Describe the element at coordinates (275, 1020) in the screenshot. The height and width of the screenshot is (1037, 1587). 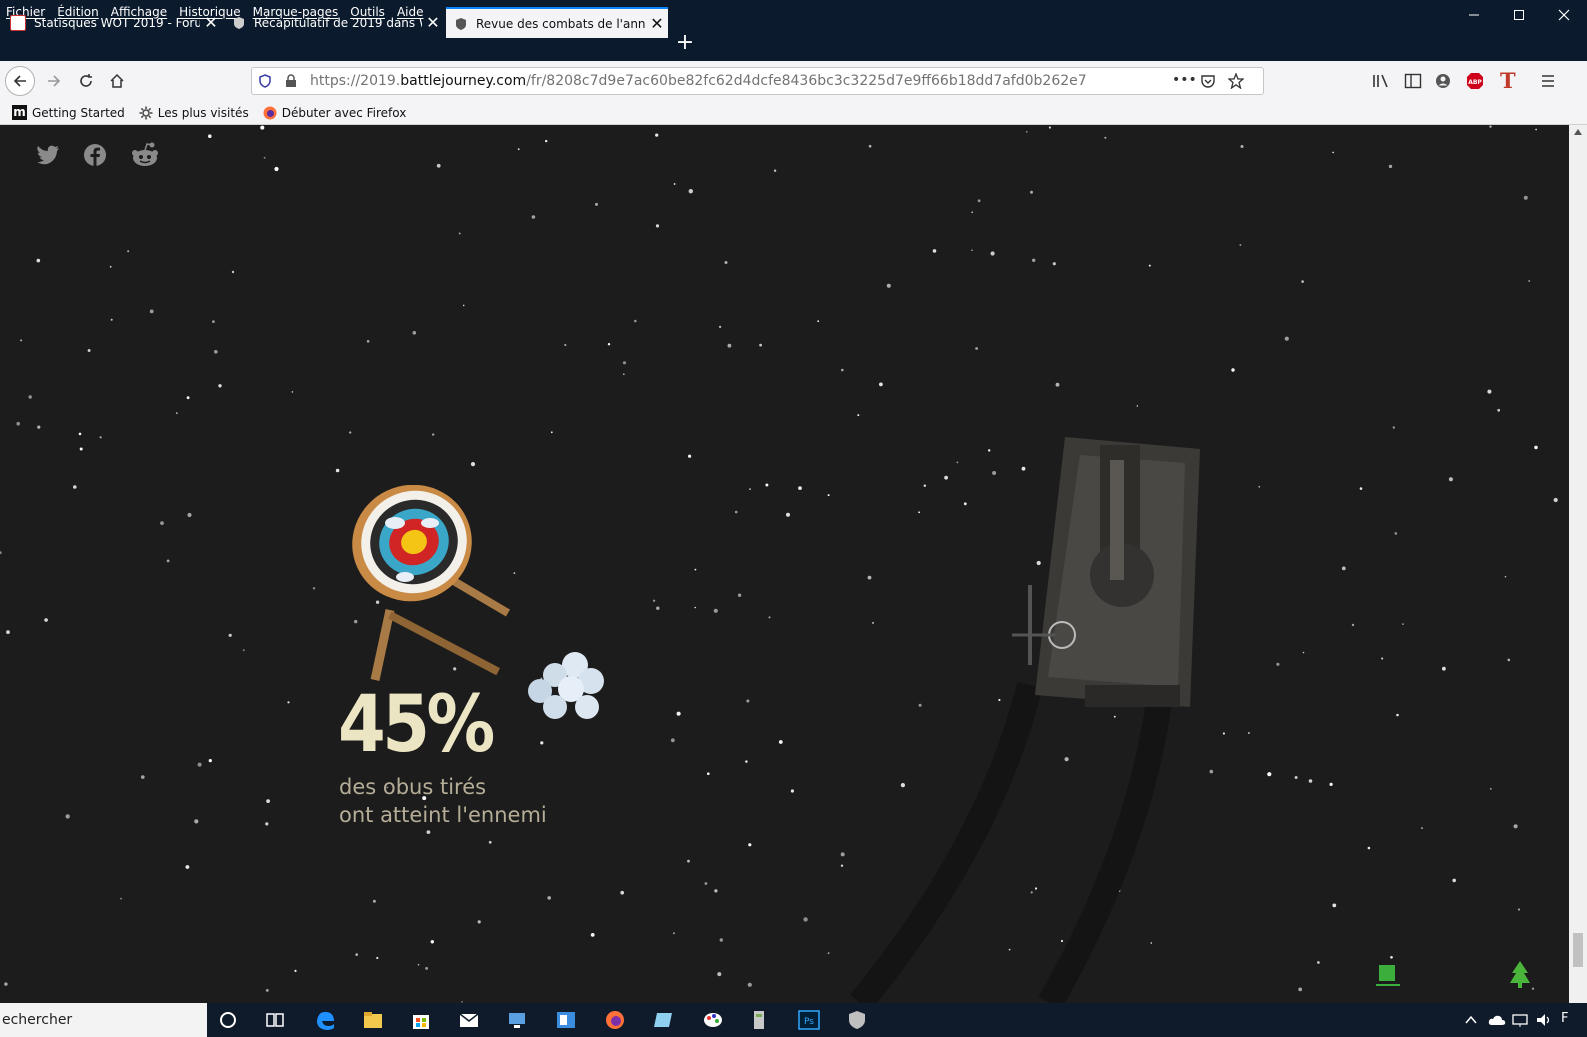
I see `task-view-icon` at that location.